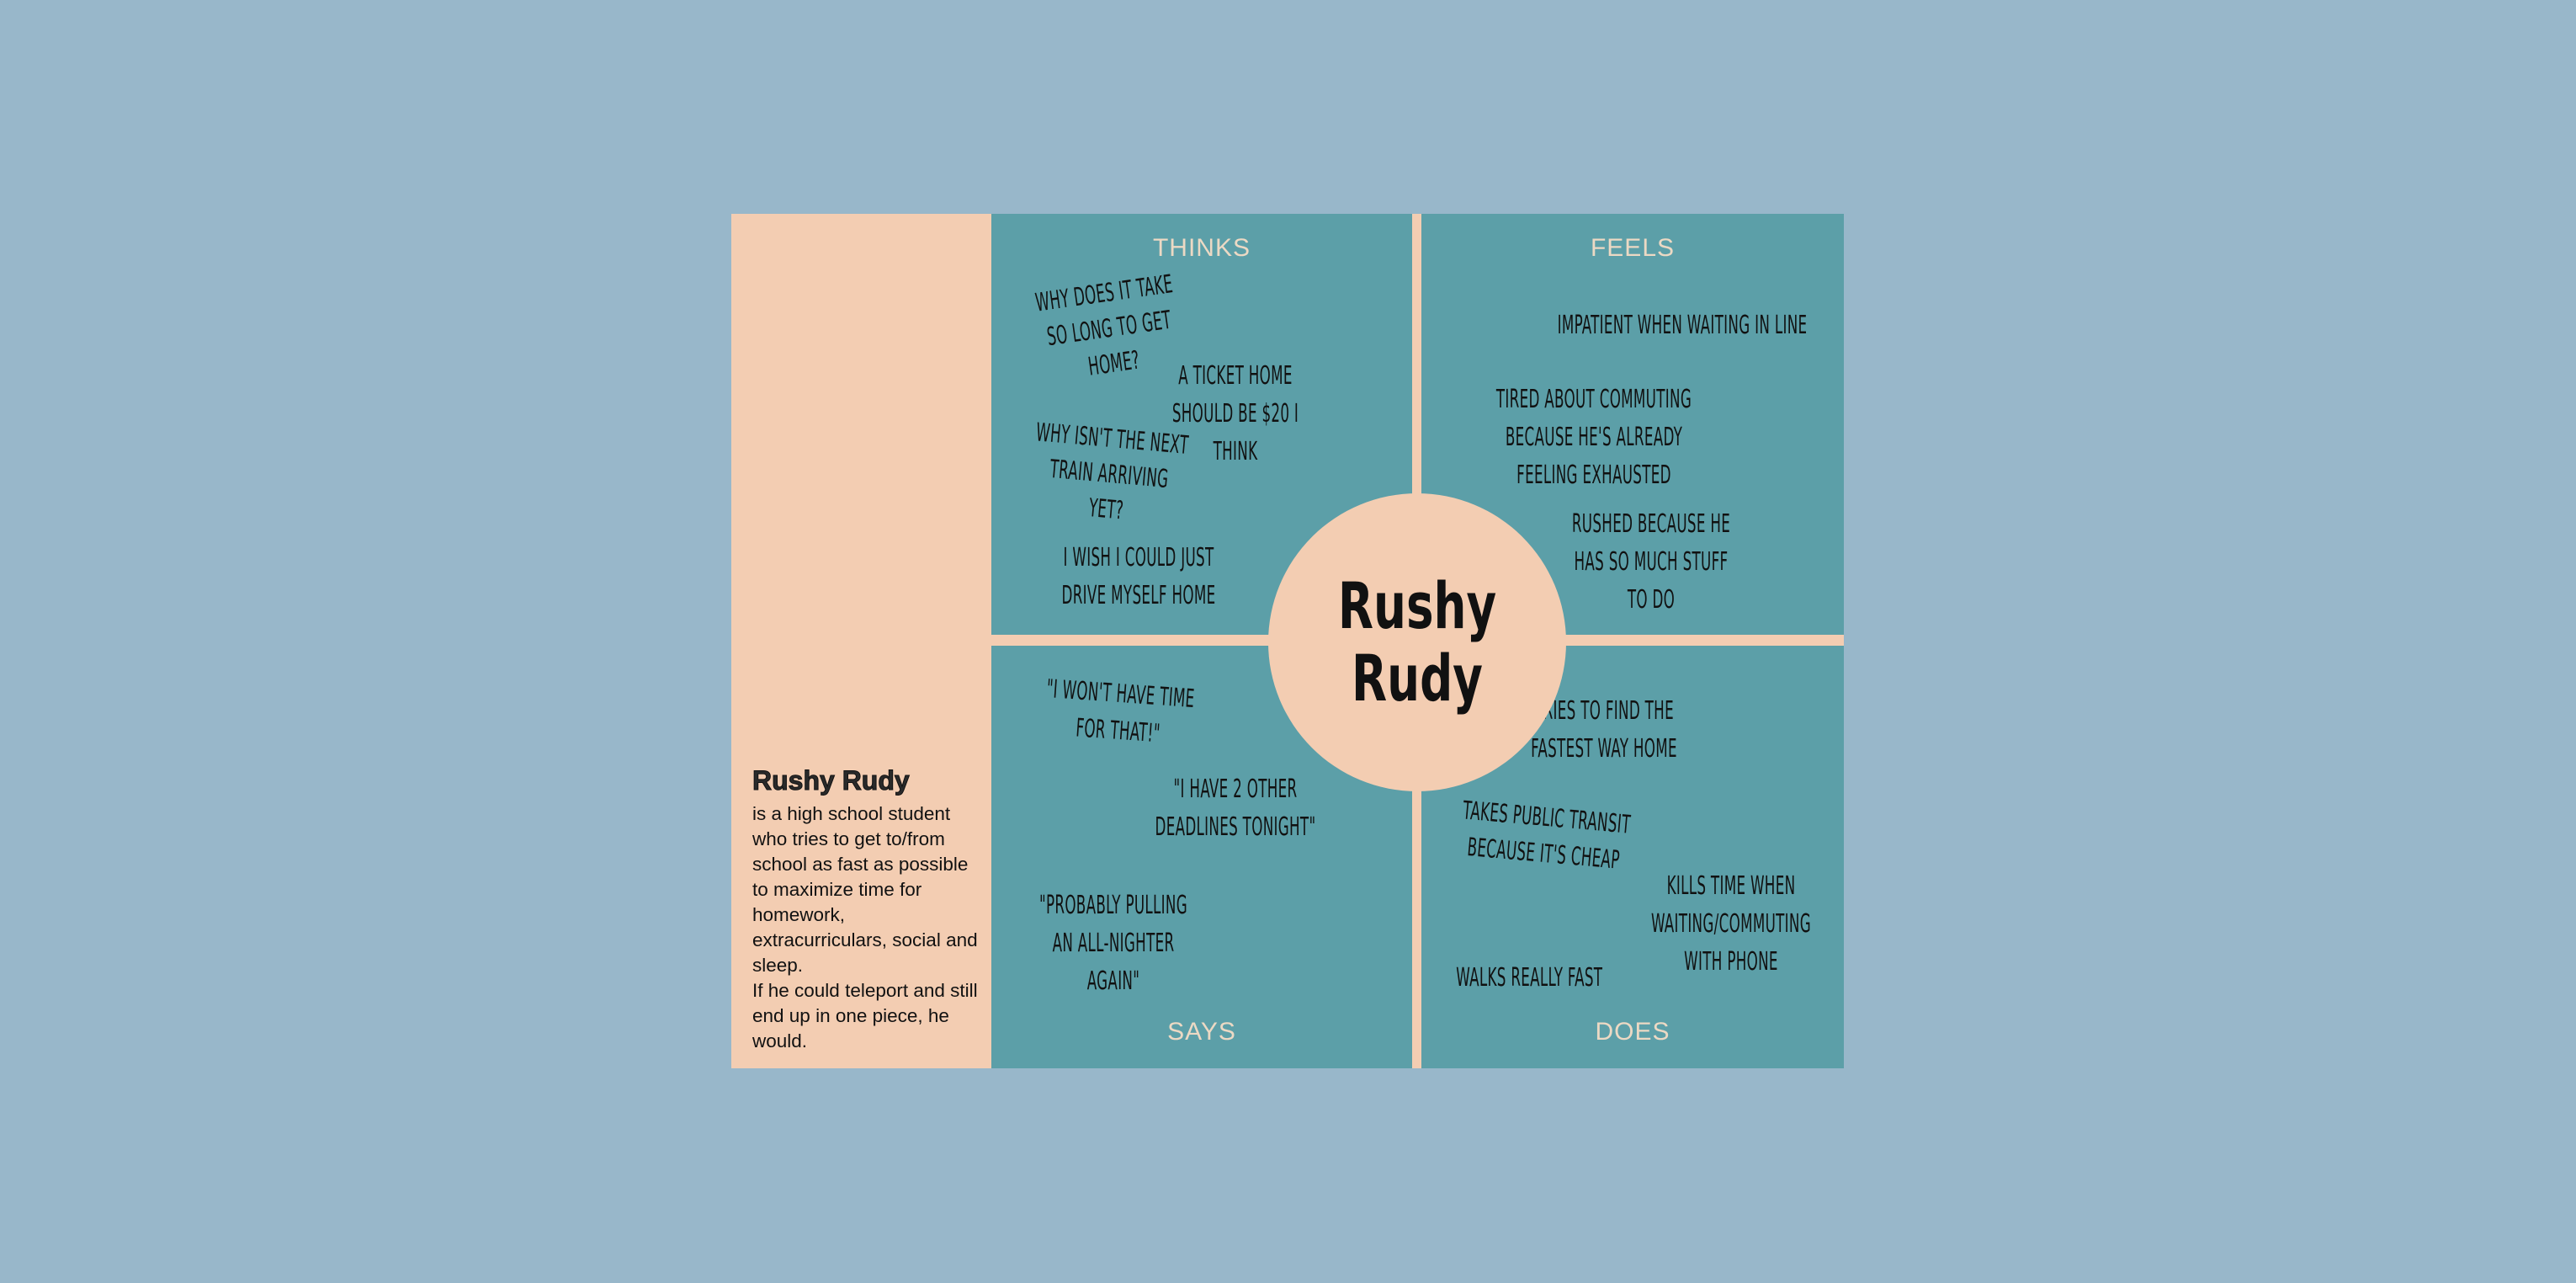 The image size is (2576, 1283). What do you see at coordinates (1120, 711) in the screenshot?
I see `note: "I won't have time for that!"` at bounding box center [1120, 711].